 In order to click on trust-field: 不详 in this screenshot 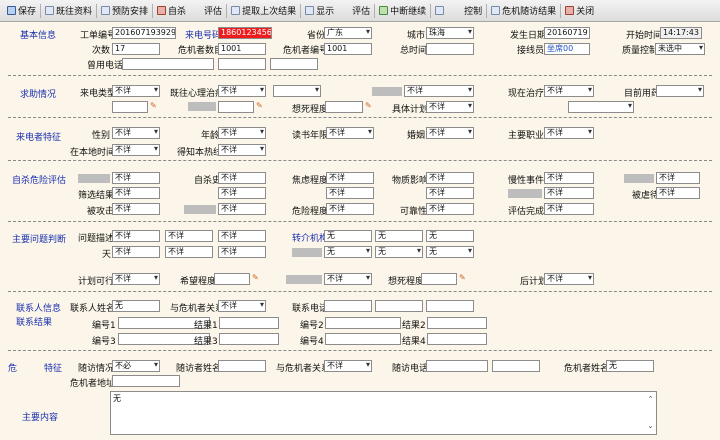, I will do `click(450, 209)`.